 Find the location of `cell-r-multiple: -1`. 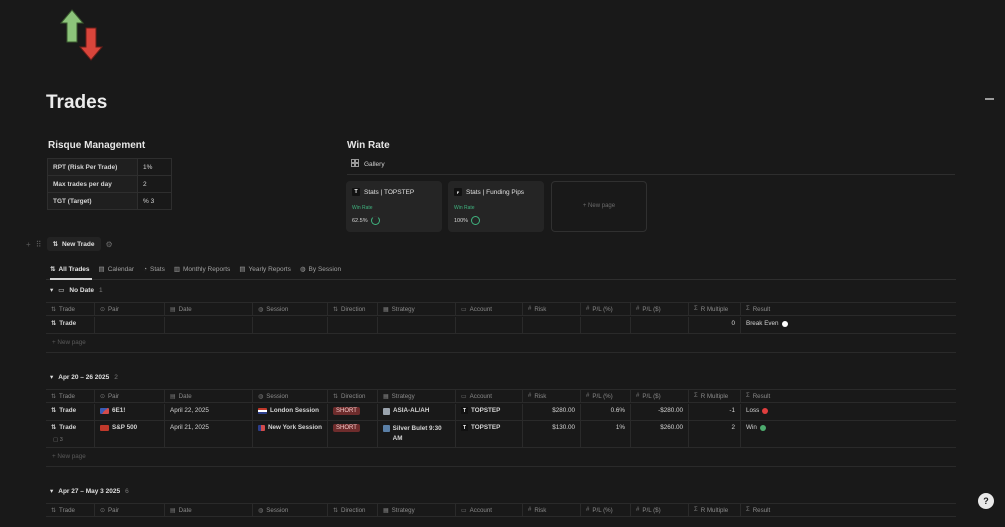

cell-r-multiple: -1 is located at coordinates (715, 412).